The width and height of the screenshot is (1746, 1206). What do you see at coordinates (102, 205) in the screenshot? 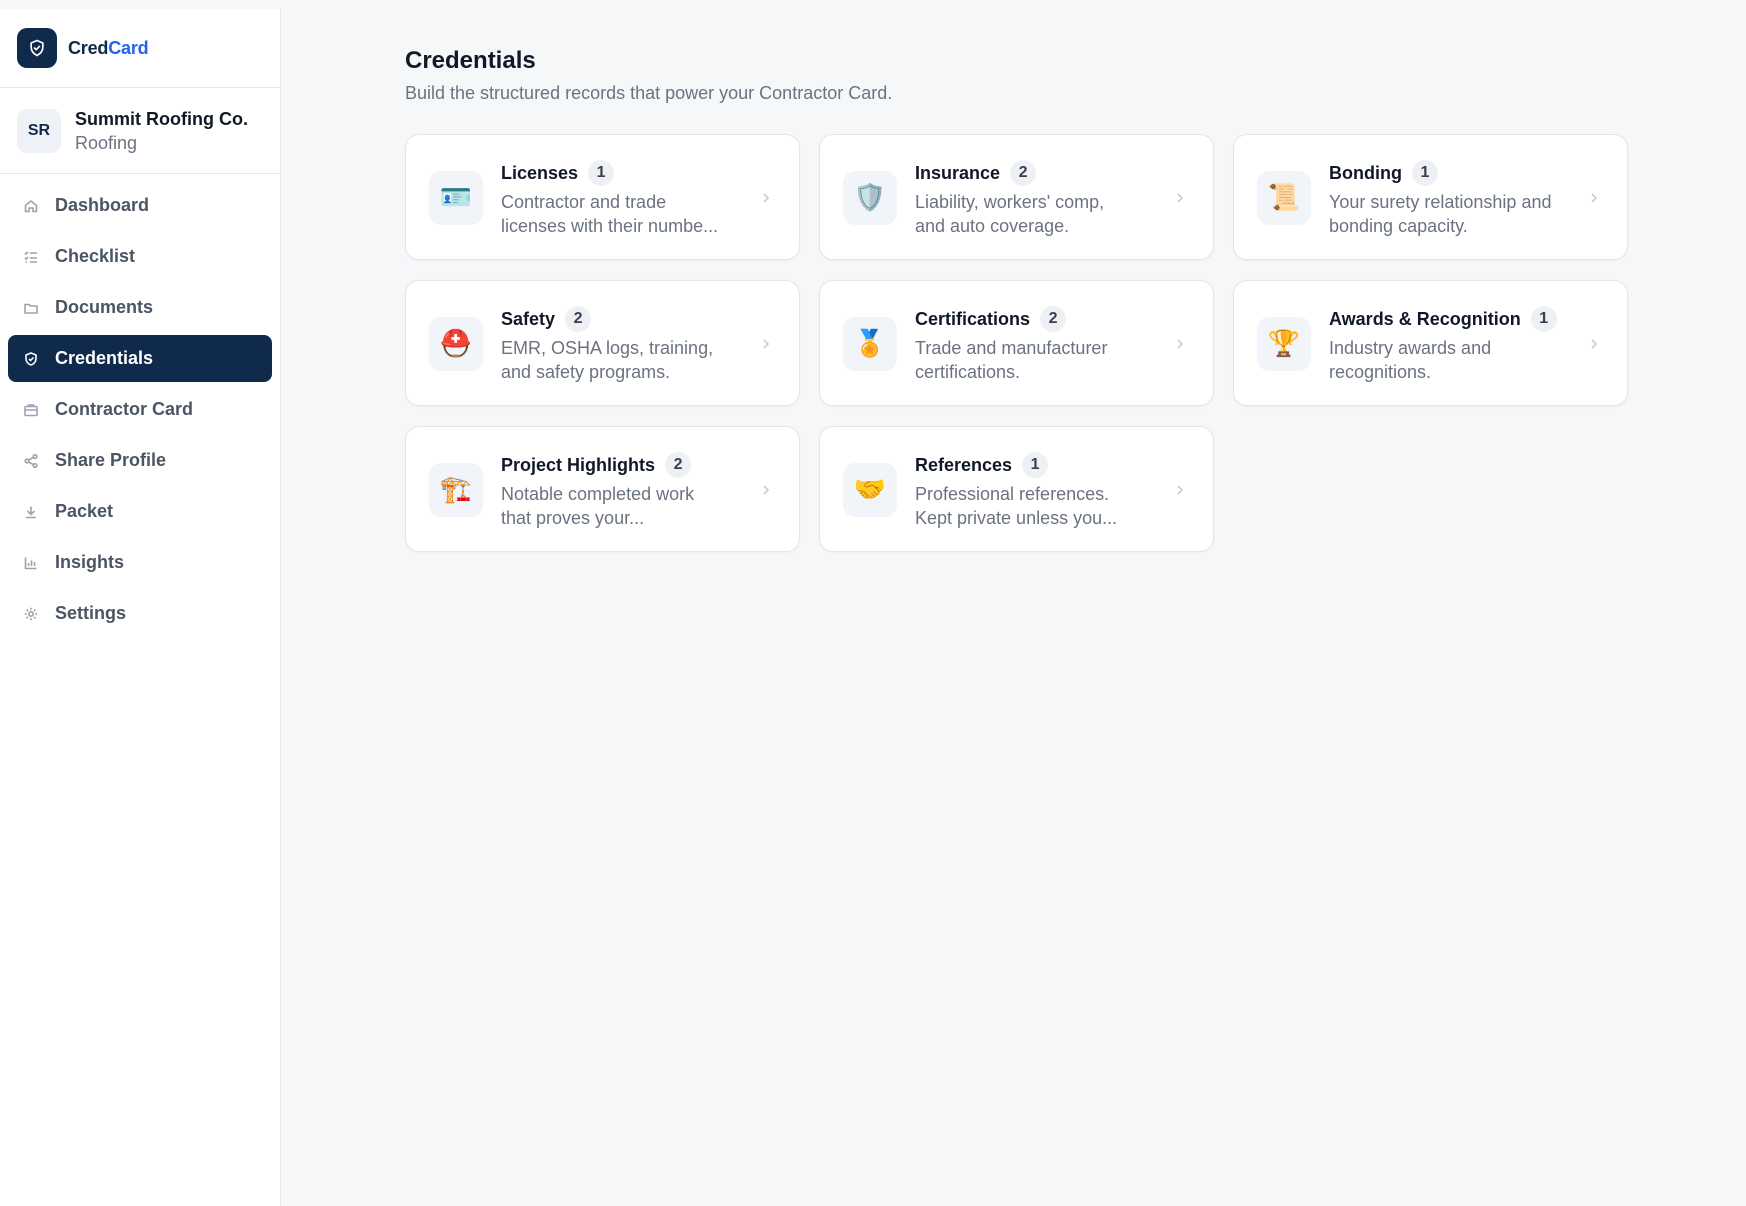
I see `sidebar-item-label: Dashboard` at bounding box center [102, 205].